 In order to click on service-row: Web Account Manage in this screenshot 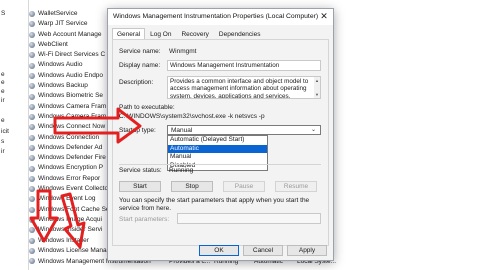, I will do `click(74, 35)`.